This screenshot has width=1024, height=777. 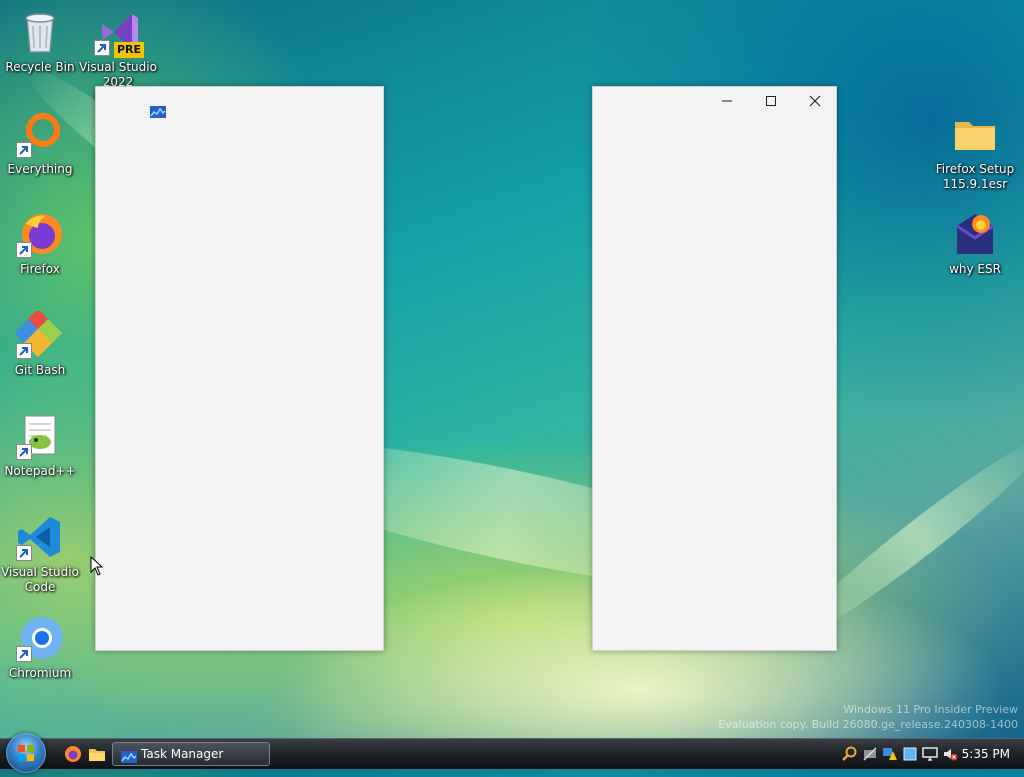 What do you see at coordinates (950, 754) in the screenshot?
I see `tray-volume-muted-icon` at bounding box center [950, 754].